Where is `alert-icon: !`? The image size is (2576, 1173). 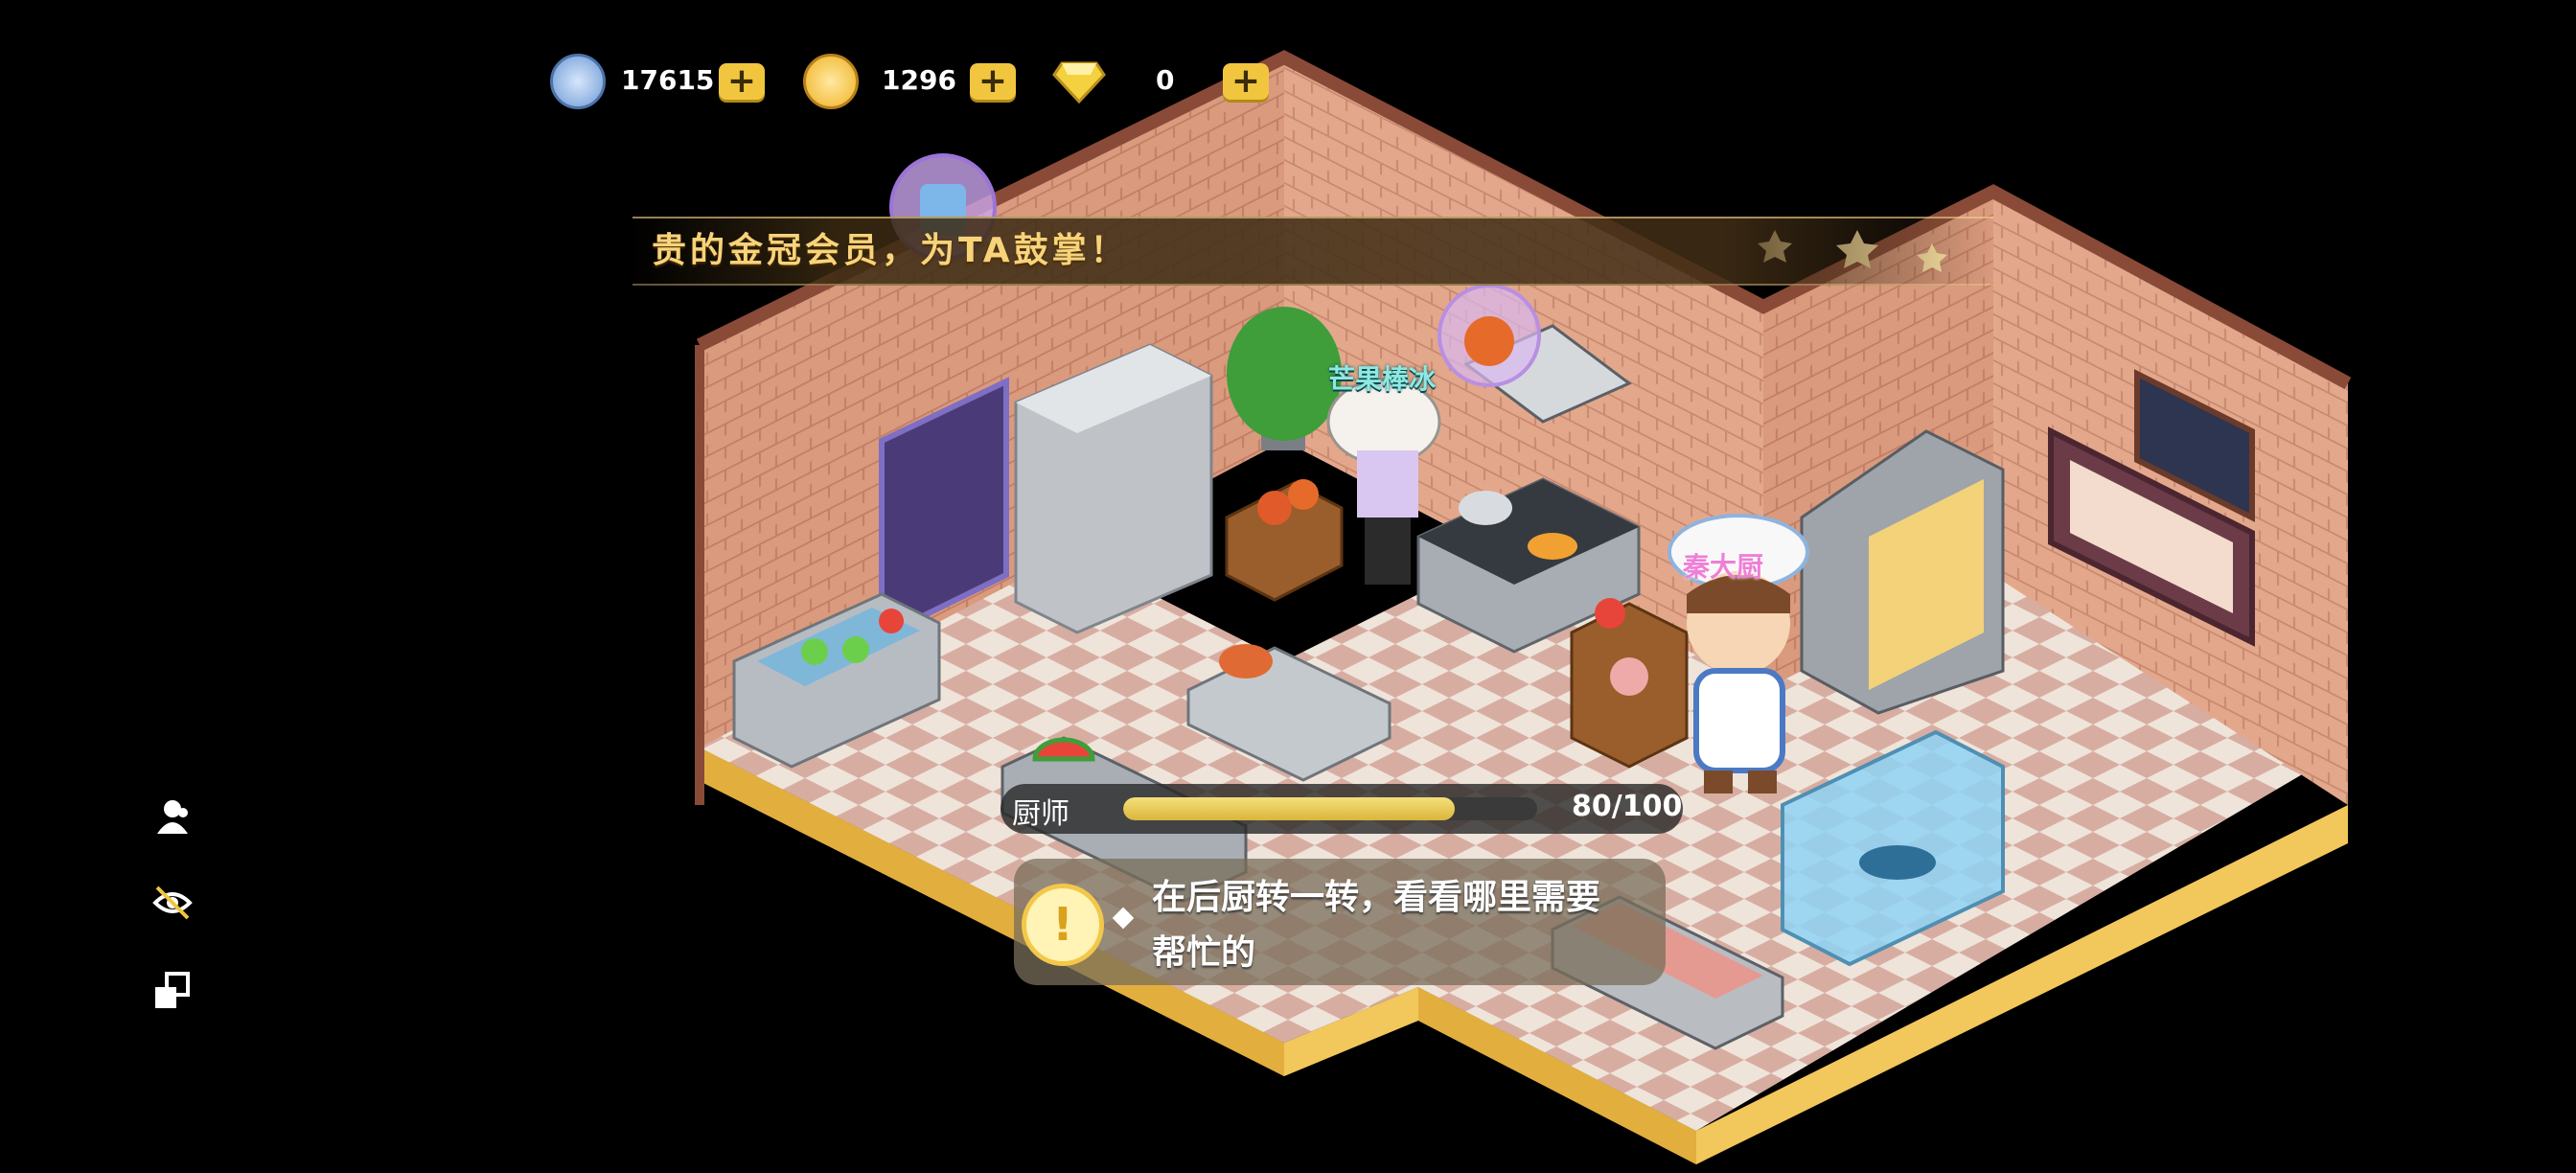 alert-icon: ! is located at coordinates (1063, 925).